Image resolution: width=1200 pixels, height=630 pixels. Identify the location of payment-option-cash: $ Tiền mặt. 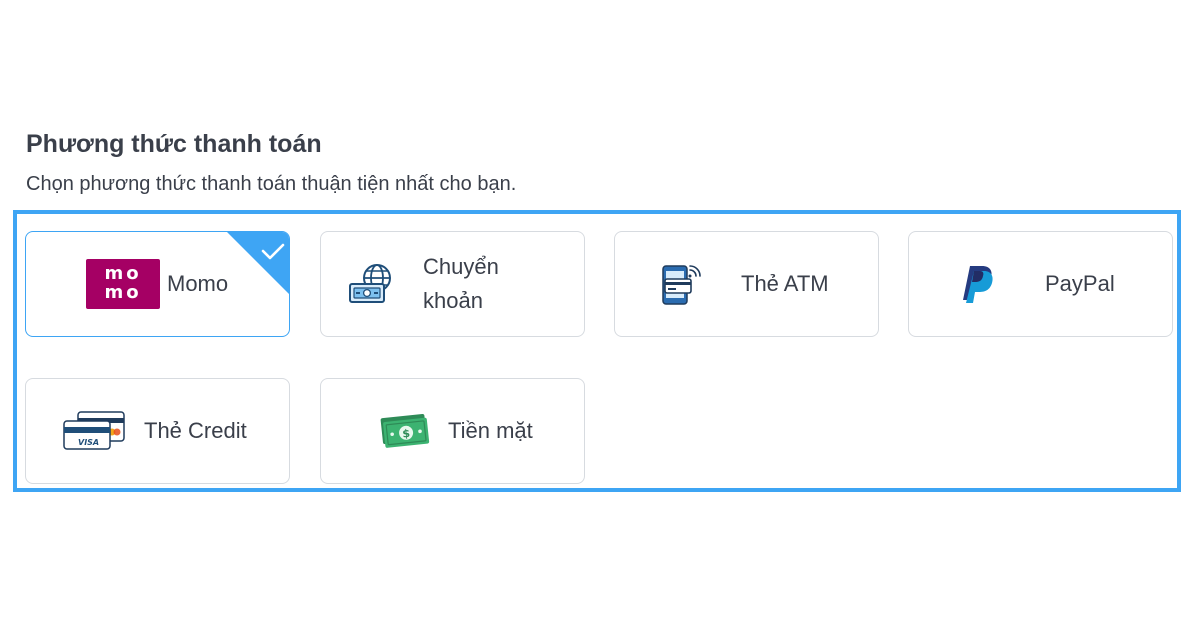
(452, 431).